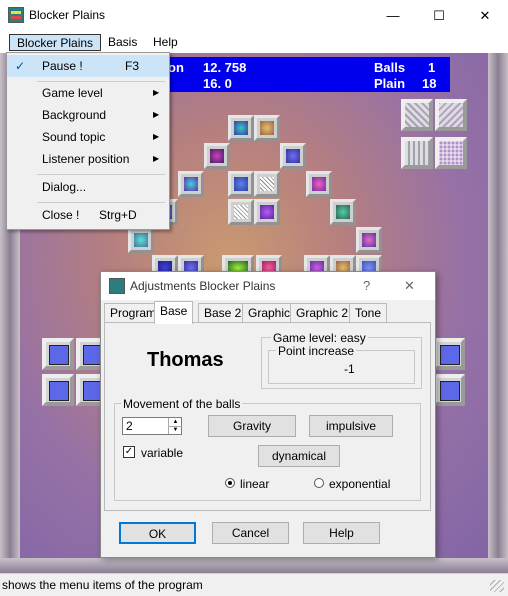 This screenshot has width=508, height=596. I want to click on menu-item-background: Background ▶, so click(88, 115).